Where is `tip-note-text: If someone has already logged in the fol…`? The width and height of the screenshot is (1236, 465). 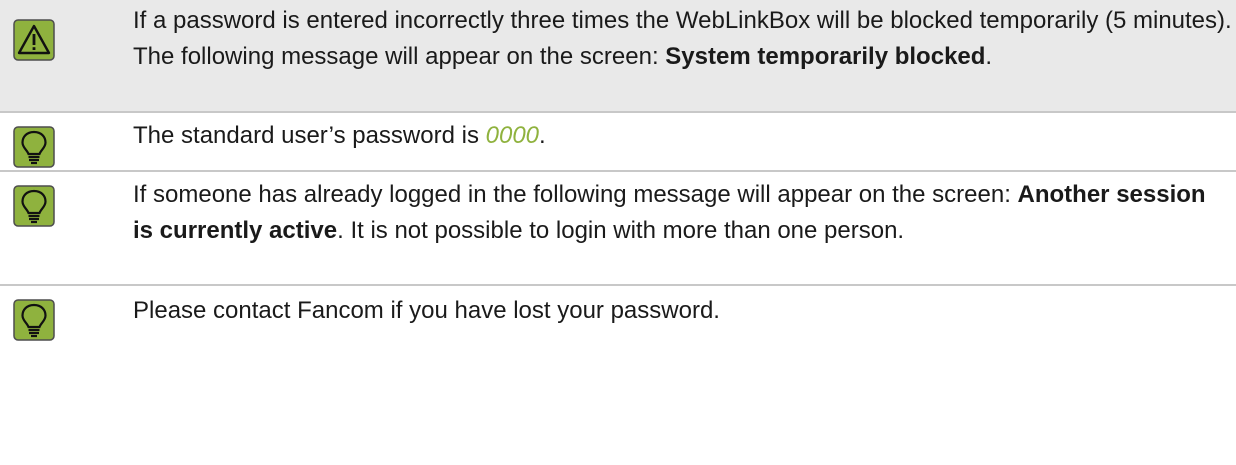
tip-note-text: If someone has already logged in the fol… is located at coordinates (682, 213).